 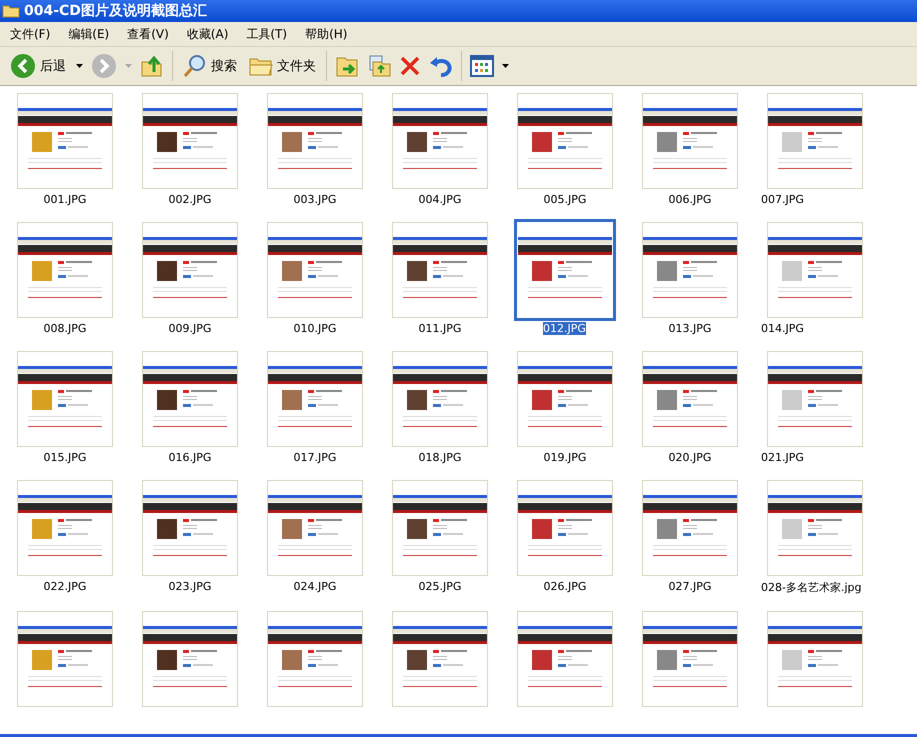 What do you see at coordinates (210, 66) in the screenshot?
I see `search-button: 搜索` at bounding box center [210, 66].